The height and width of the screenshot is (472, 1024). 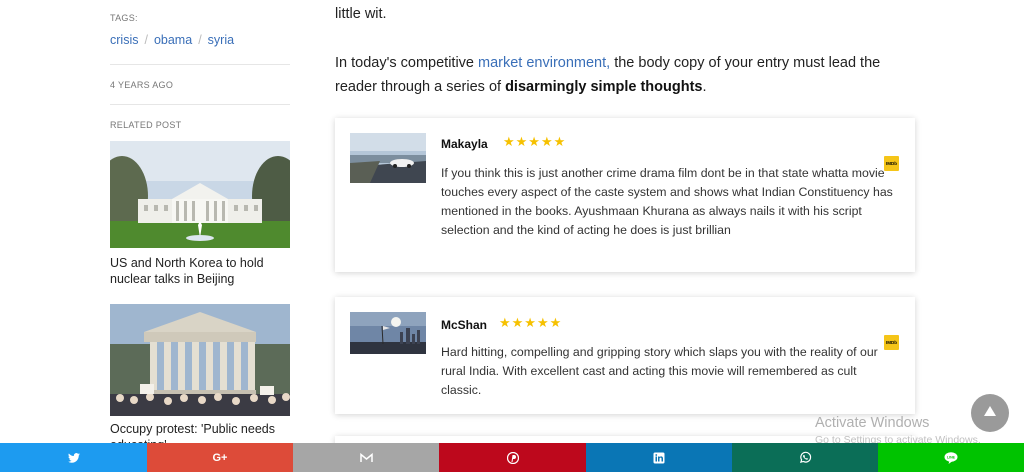 What do you see at coordinates (124, 18) in the screenshot?
I see `tags-label: TAGS:` at bounding box center [124, 18].